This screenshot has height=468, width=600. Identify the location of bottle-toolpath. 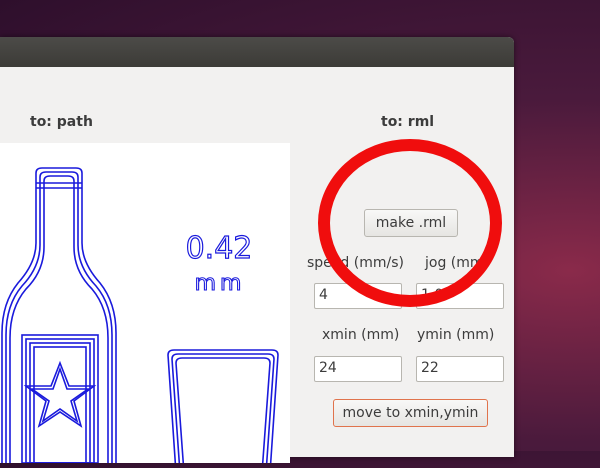
(59, 317).